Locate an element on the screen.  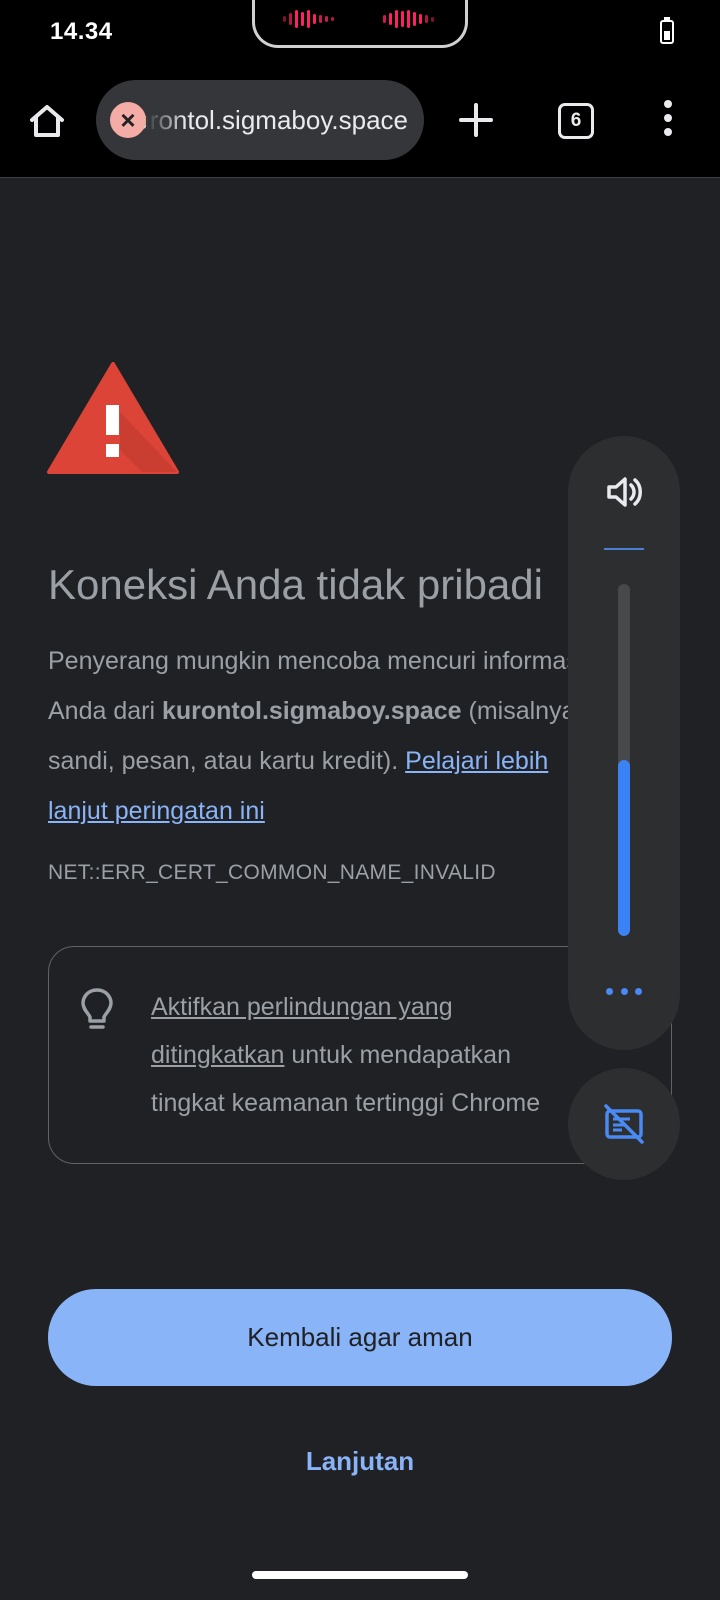
body-text-fragment: sandi, pesan, atau kartu kredit). is located at coordinates (227, 761).